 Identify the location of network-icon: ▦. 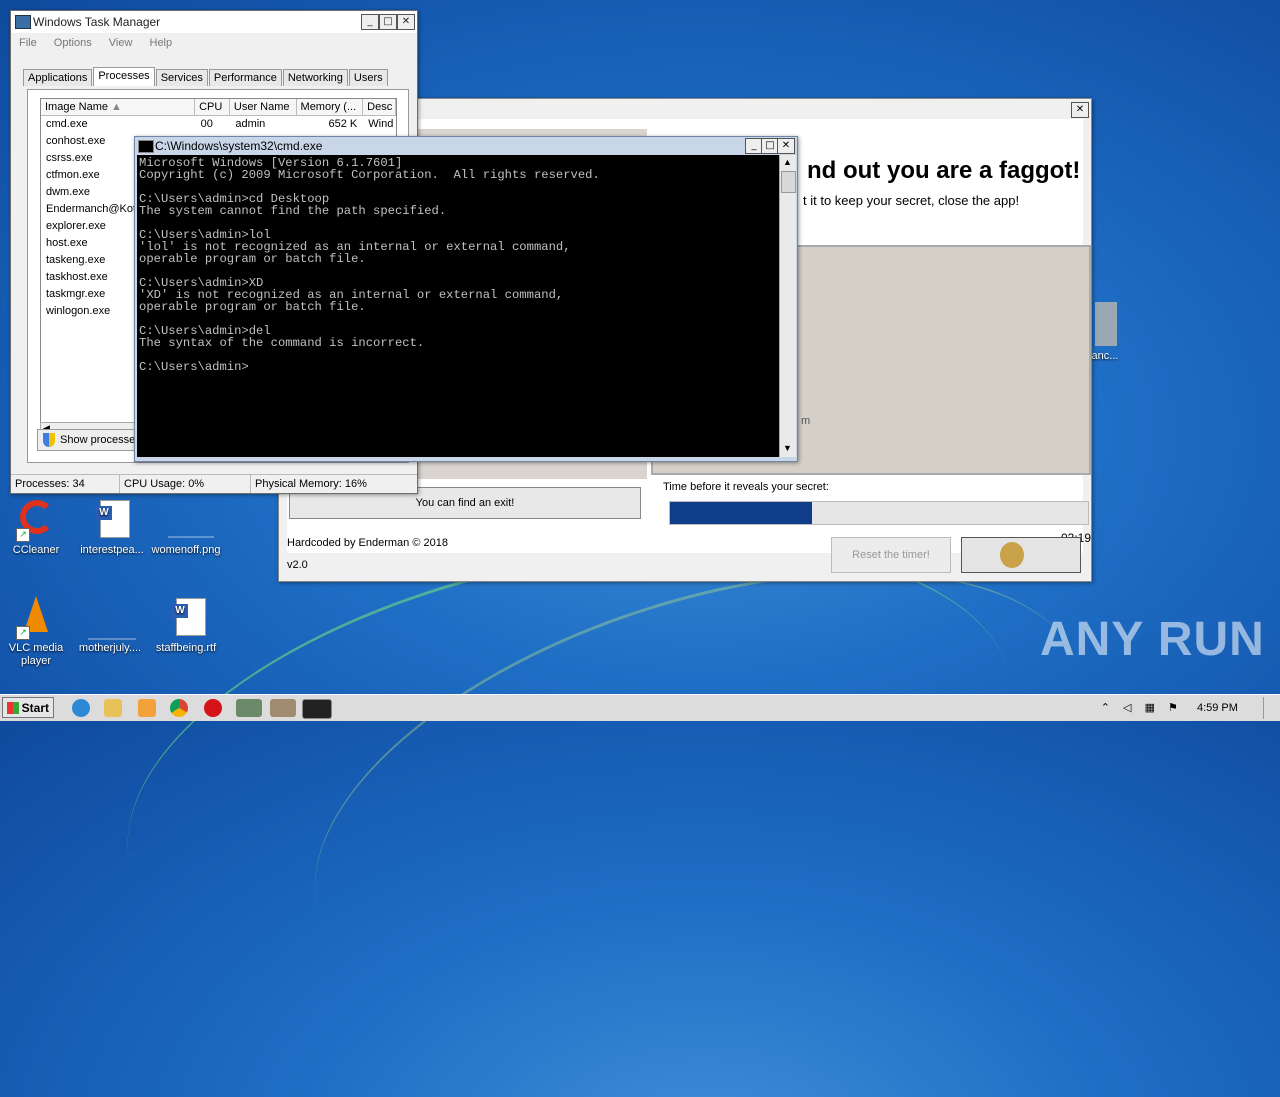
(1150, 708).